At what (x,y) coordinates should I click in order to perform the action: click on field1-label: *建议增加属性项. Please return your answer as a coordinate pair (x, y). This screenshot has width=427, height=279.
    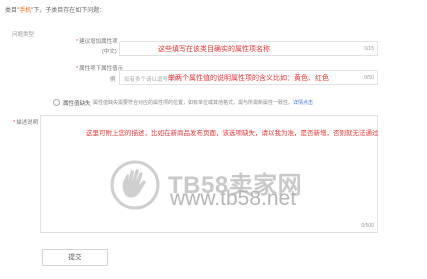
    Looking at the image, I should click on (97, 42).